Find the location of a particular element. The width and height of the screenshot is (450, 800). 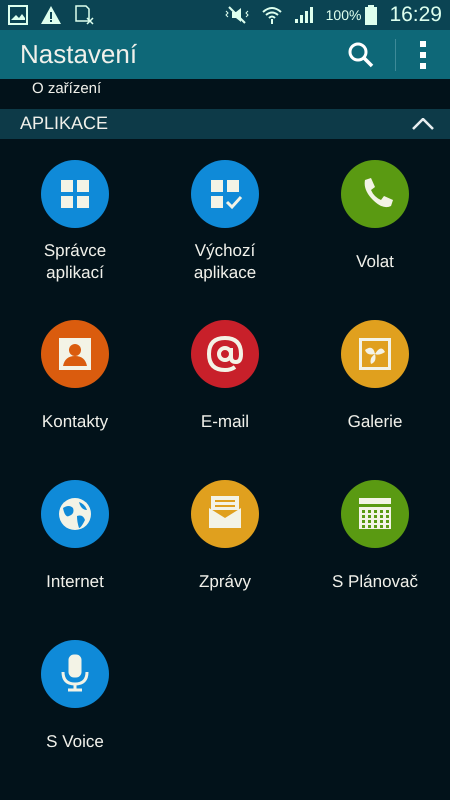

search-icon is located at coordinates (361, 54).